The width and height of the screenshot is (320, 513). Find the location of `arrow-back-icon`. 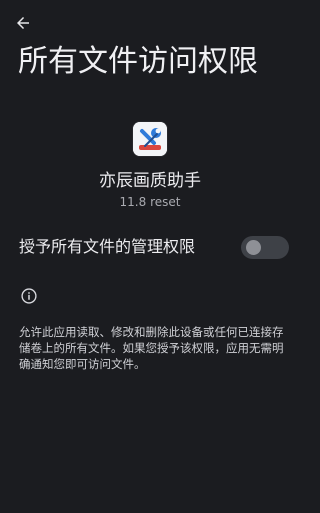

arrow-back-icon is located at coordinates (23, 23).